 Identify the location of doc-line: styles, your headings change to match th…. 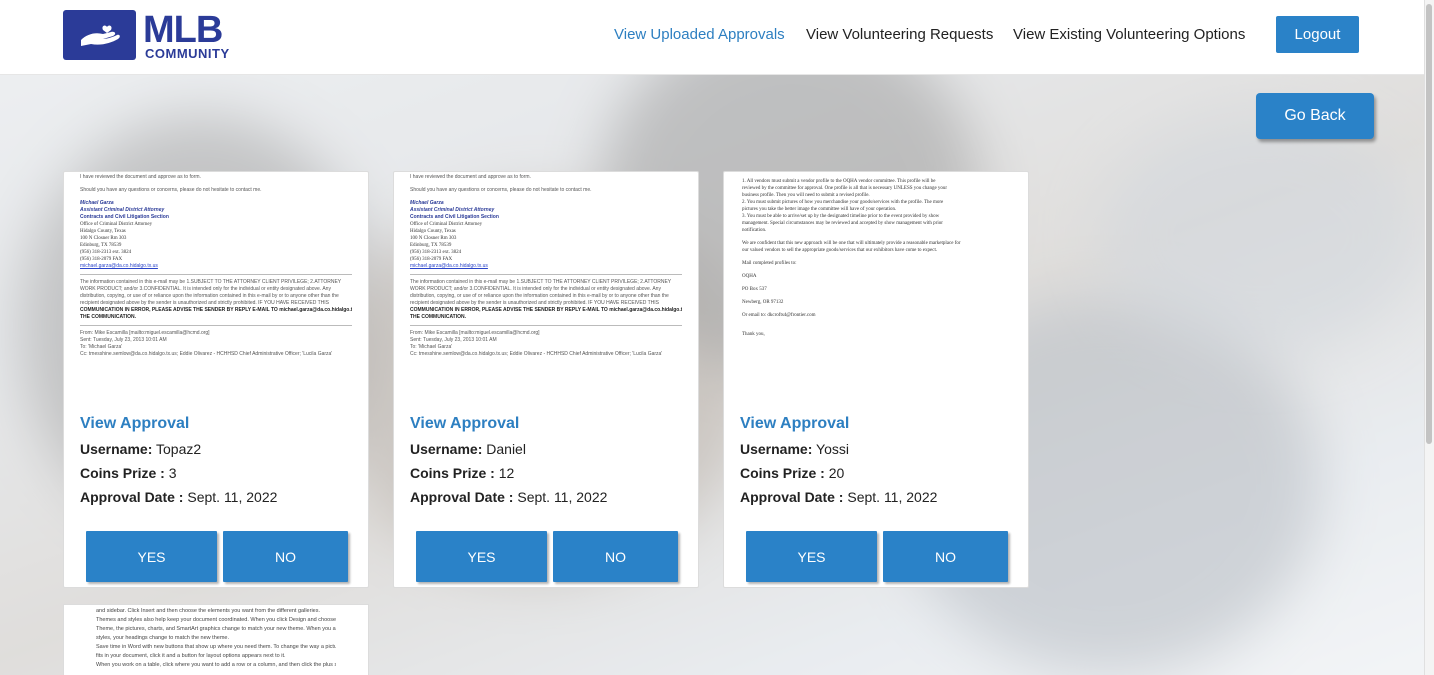
(162, 638).